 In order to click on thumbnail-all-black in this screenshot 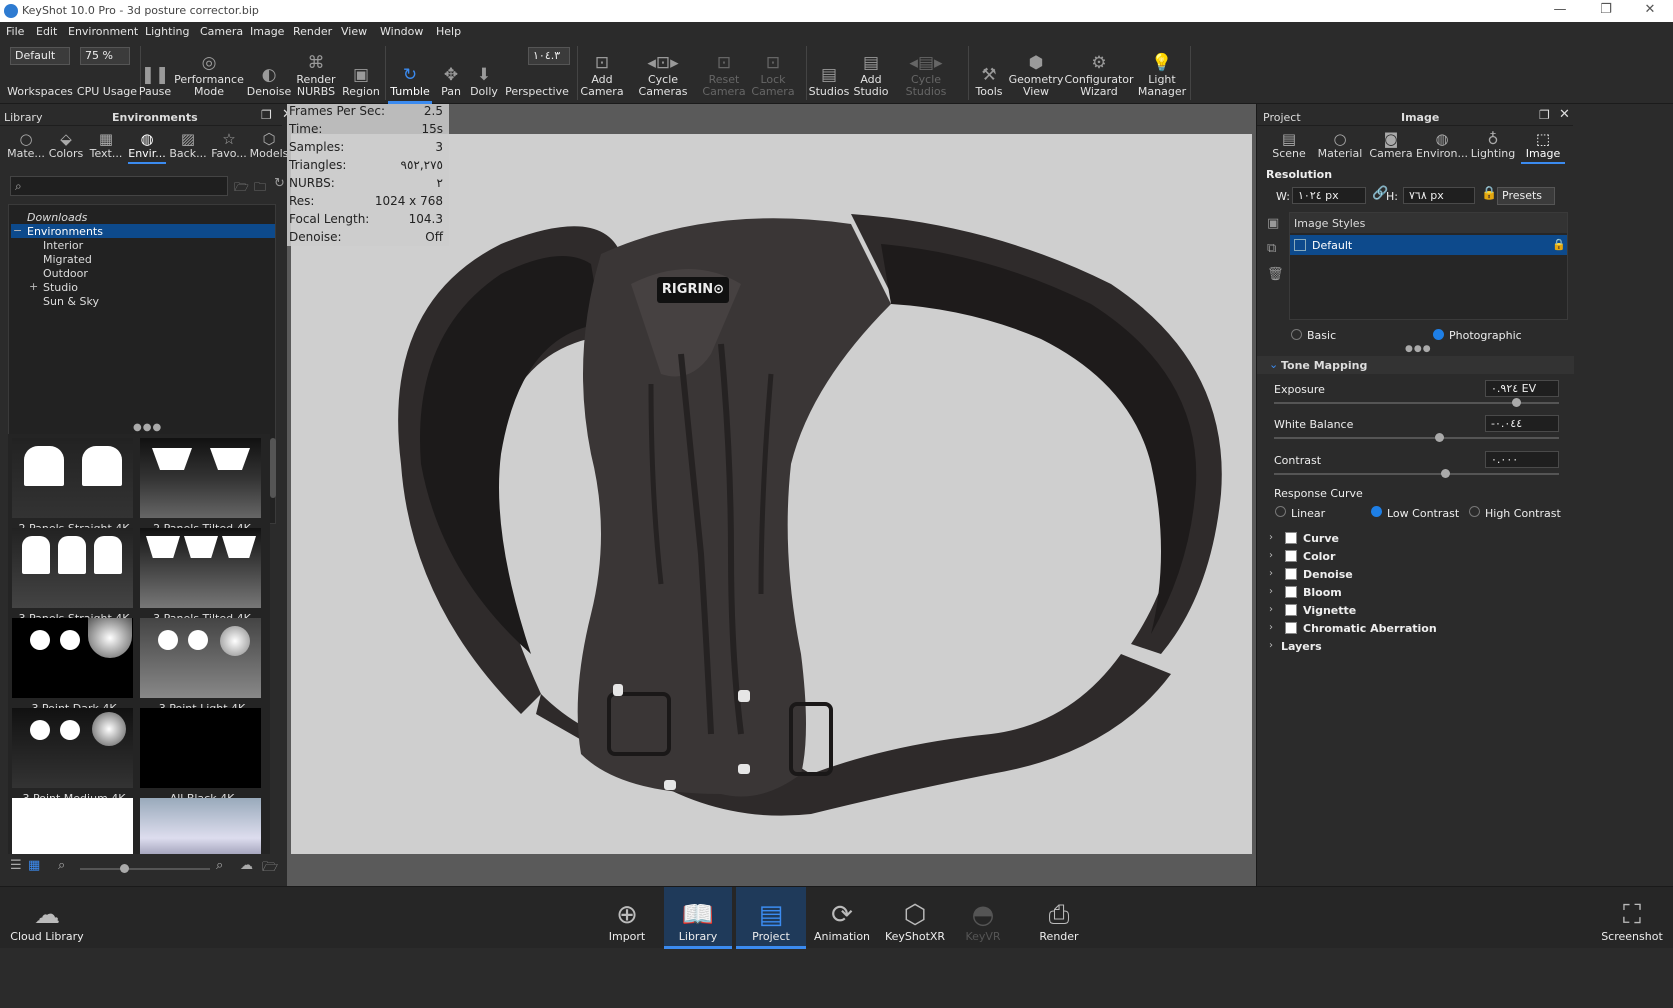, I will do `click(200, 748)`.